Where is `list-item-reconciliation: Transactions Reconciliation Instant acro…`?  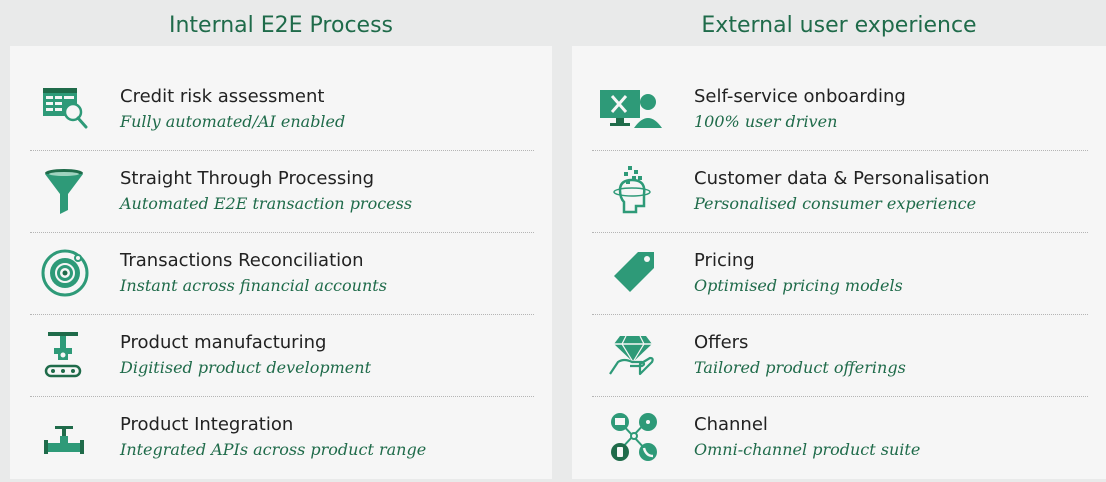 list-item-reconciliation: Transactions Reconciliation Instant acro… is located at coordinates (281, 278).